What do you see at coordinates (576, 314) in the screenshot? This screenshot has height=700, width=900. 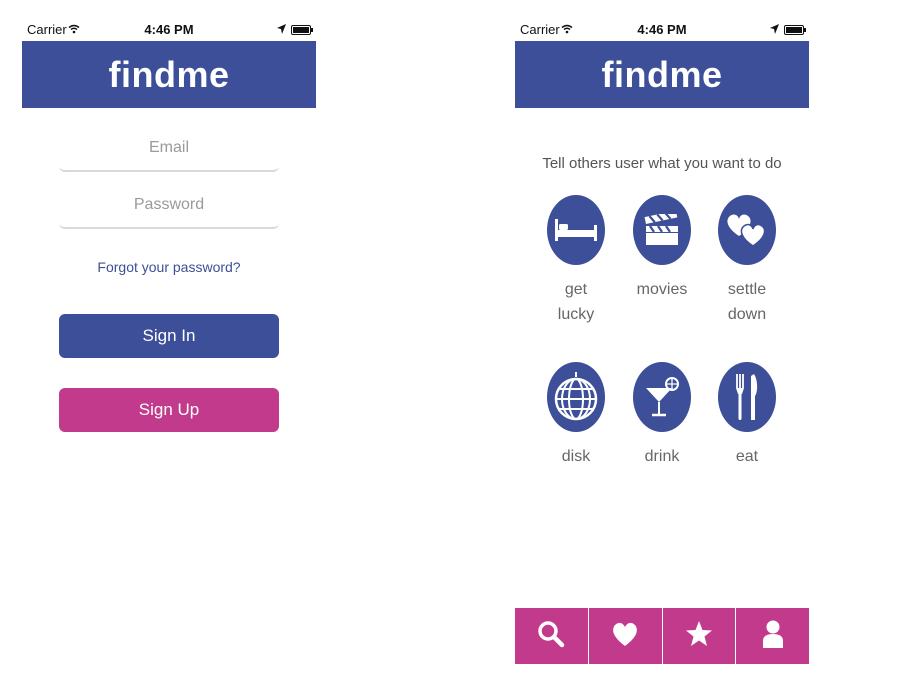 I see `activity-label-line2: lucky` at bounding box center [576, 314].